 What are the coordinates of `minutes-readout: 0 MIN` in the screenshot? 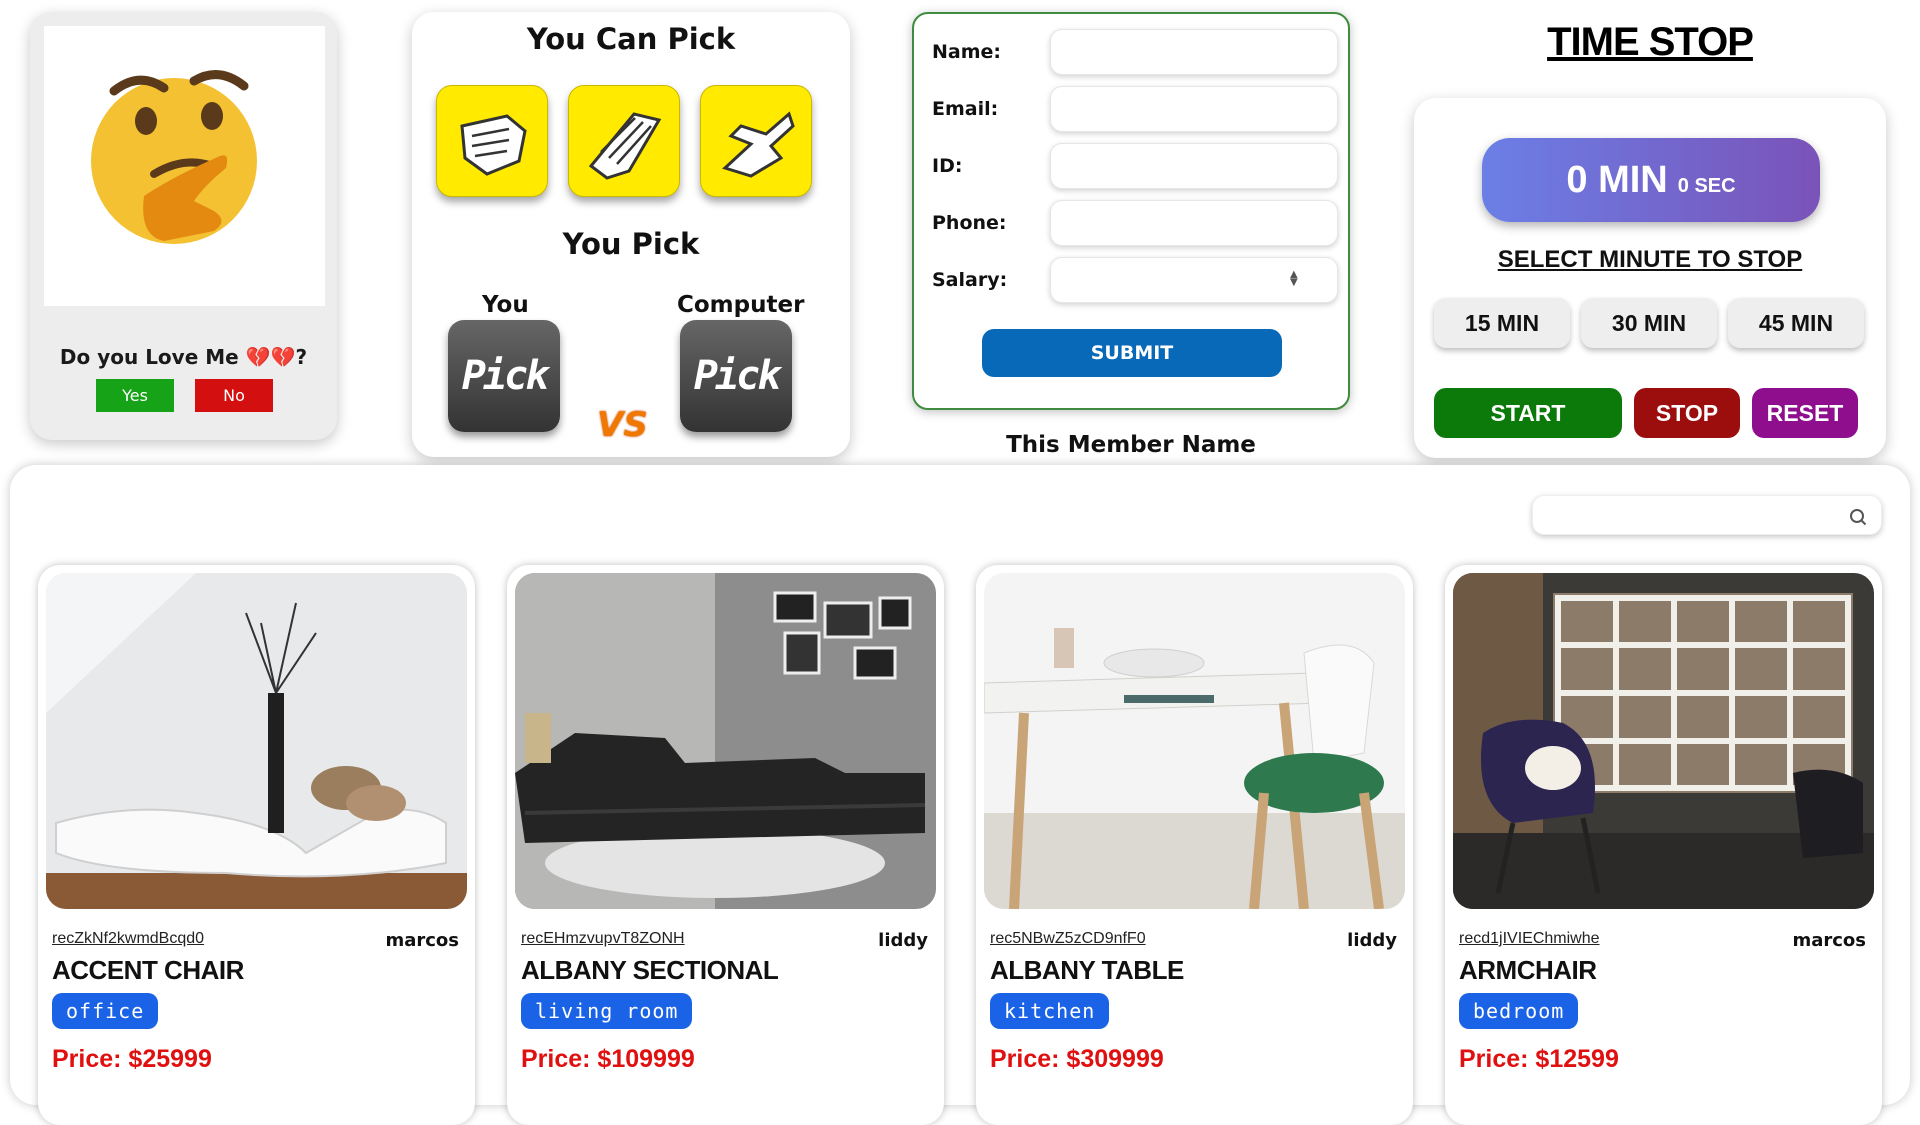 It's located at (1617, 179).